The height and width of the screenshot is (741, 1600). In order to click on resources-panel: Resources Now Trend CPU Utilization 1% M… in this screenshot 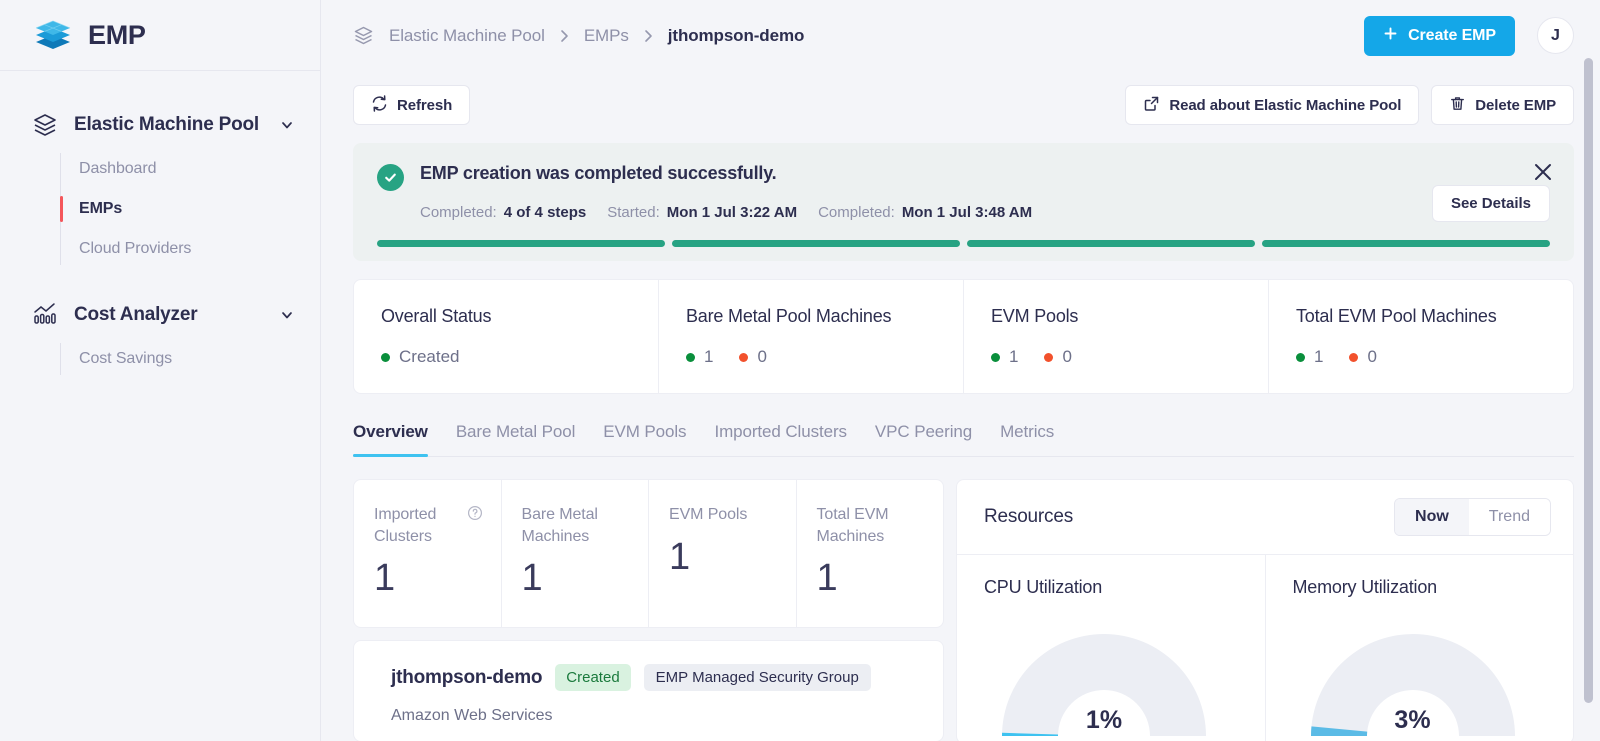, I will do `click(1265, 610)`.